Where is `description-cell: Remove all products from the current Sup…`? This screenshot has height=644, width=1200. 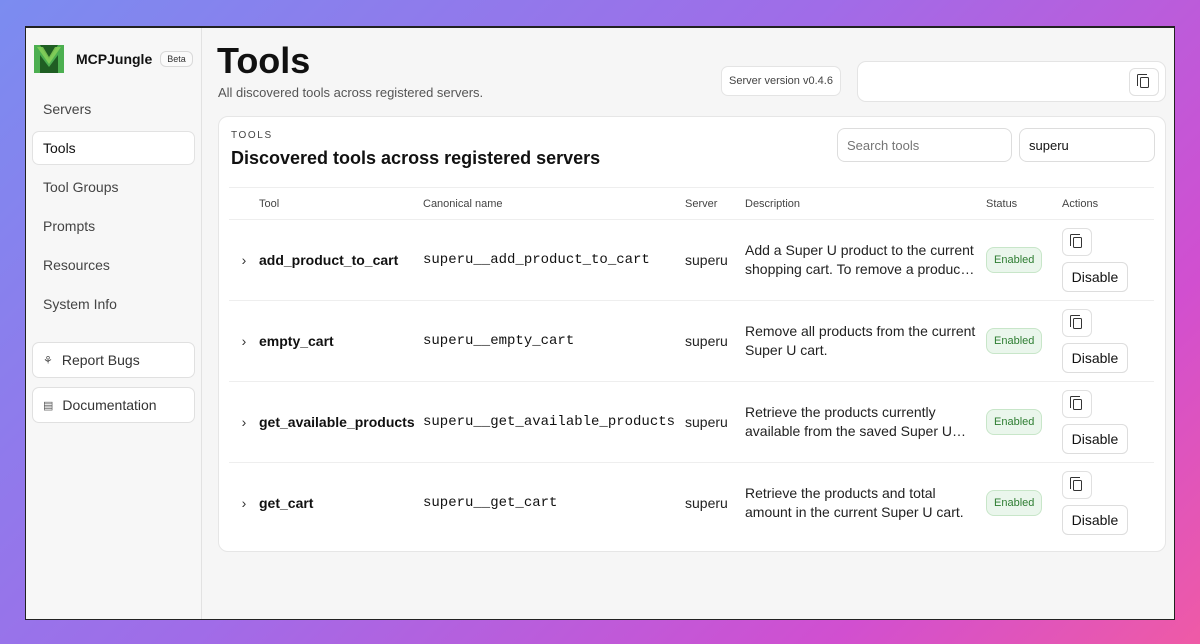
description-cell: Remove all products from the current Sup… is located at coordinates (865, 341).